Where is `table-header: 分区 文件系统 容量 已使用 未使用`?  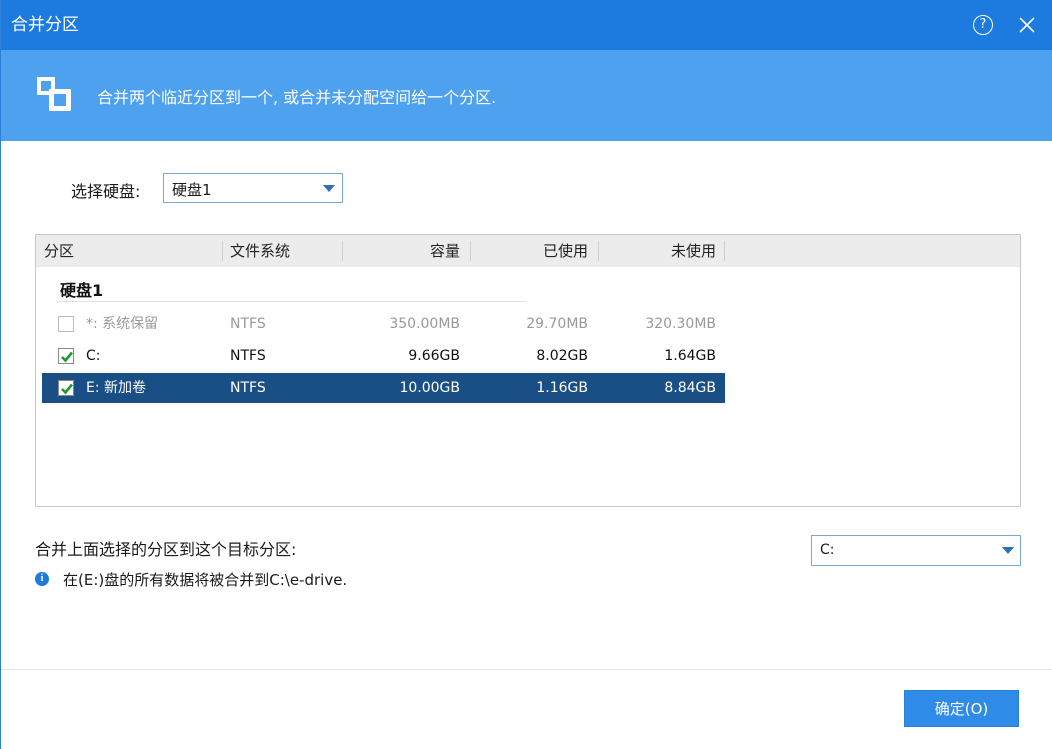
table-header: 分区 文件系统 容量 已使用 未使用 is located at coordinates (528, 251).